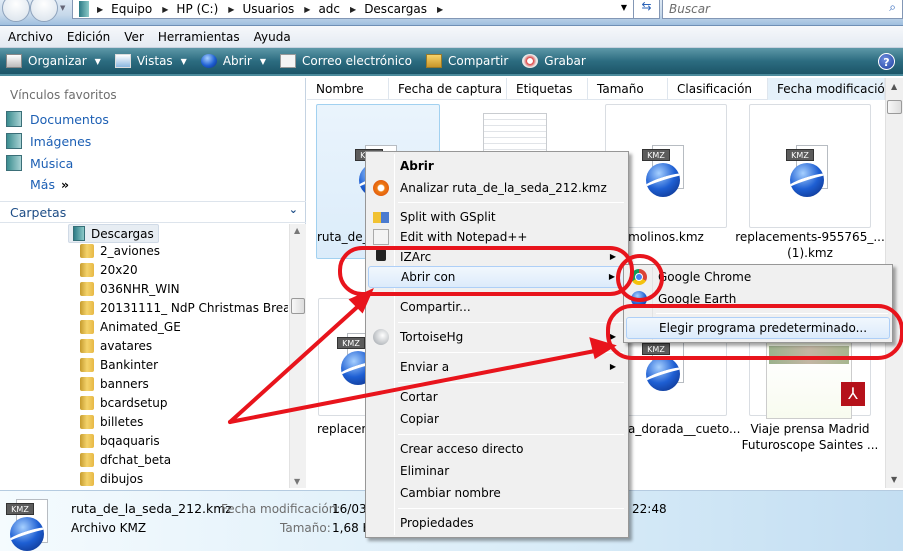 Image resolution: width=903 pixels, height=555 pixels. Describe the element at coordinates (39, 163) in the screenshot. I see `favorite-musica: Música` at that location.